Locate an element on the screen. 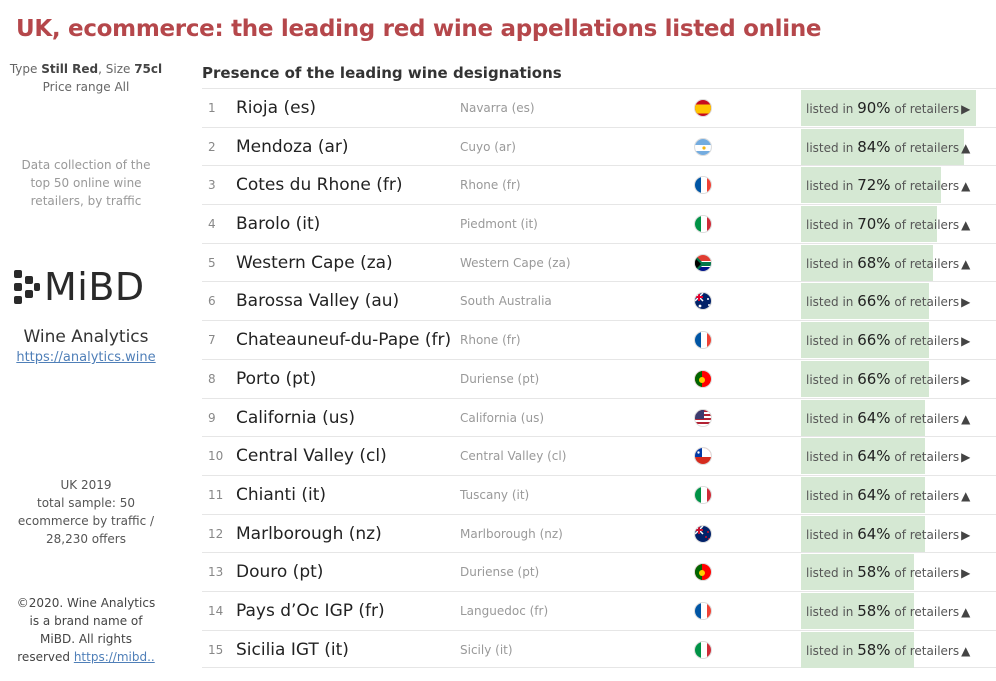 This screenshot has height=681, width=996. mibd-logo-icon is located at coordinates (27, 287).